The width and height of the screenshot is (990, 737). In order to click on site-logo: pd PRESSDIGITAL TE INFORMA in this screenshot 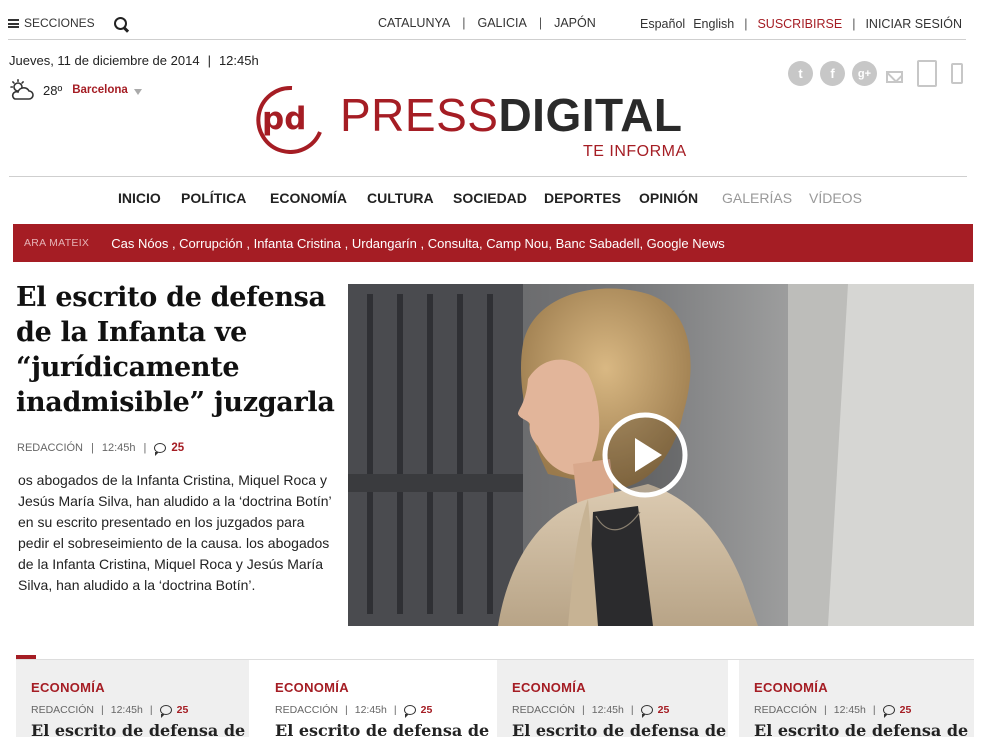, I will do `click(482, 122)`.